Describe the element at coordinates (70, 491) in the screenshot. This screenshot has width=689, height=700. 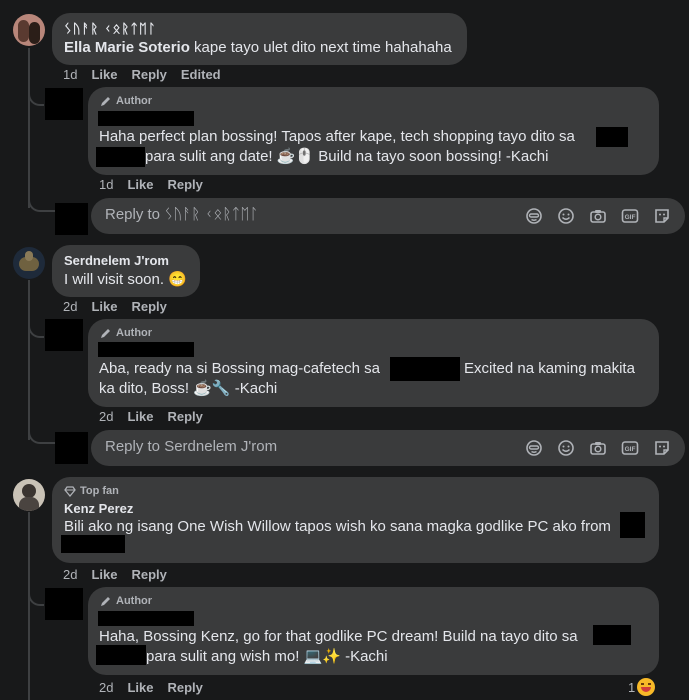
I see `diamond-icon` at that location.